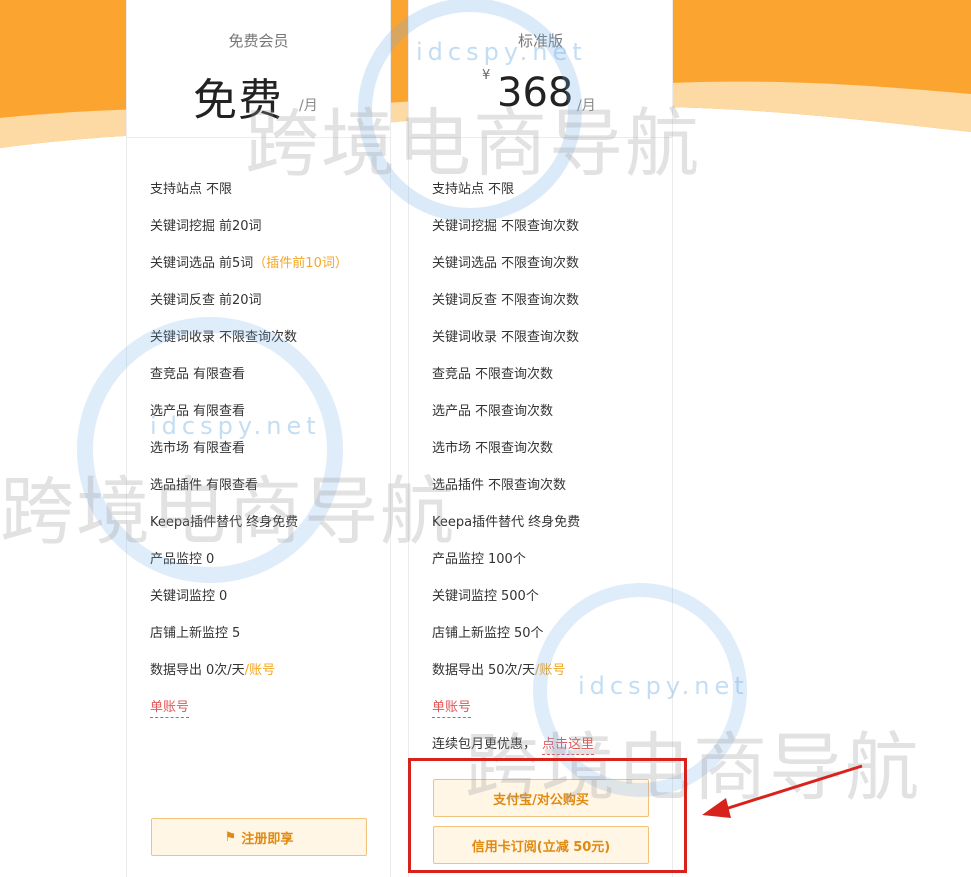 The width and height of the screenshot is (971, 877). What do you see at coordinates (258, 41) in the screenshot?
I see `free-plan-name: 免费会员` at bounding box center [258, 41].